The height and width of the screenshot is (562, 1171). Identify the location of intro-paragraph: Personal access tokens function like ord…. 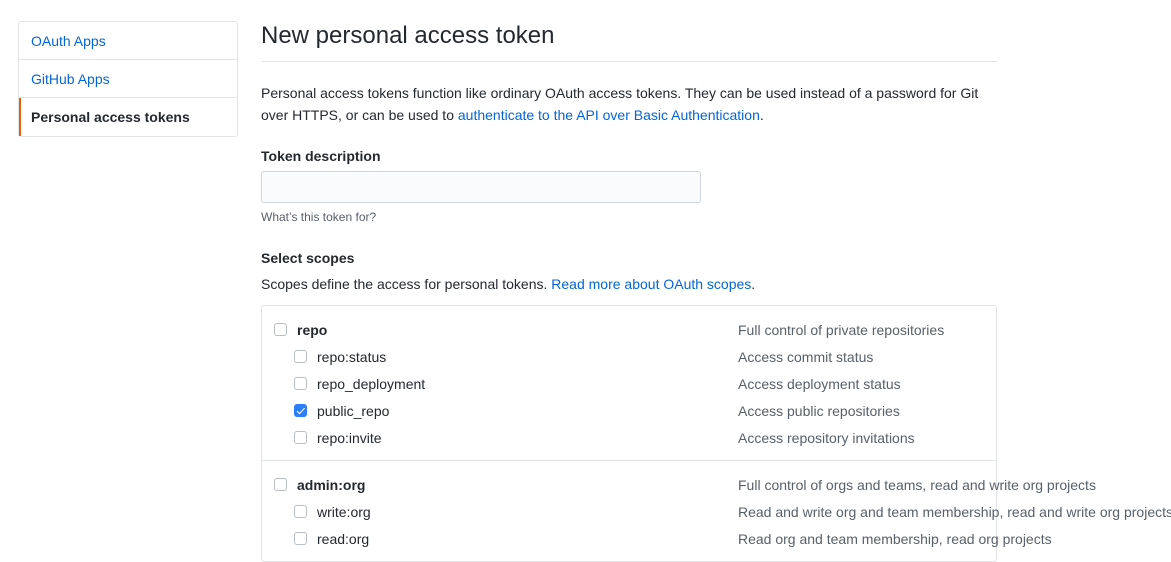
(624, 94).